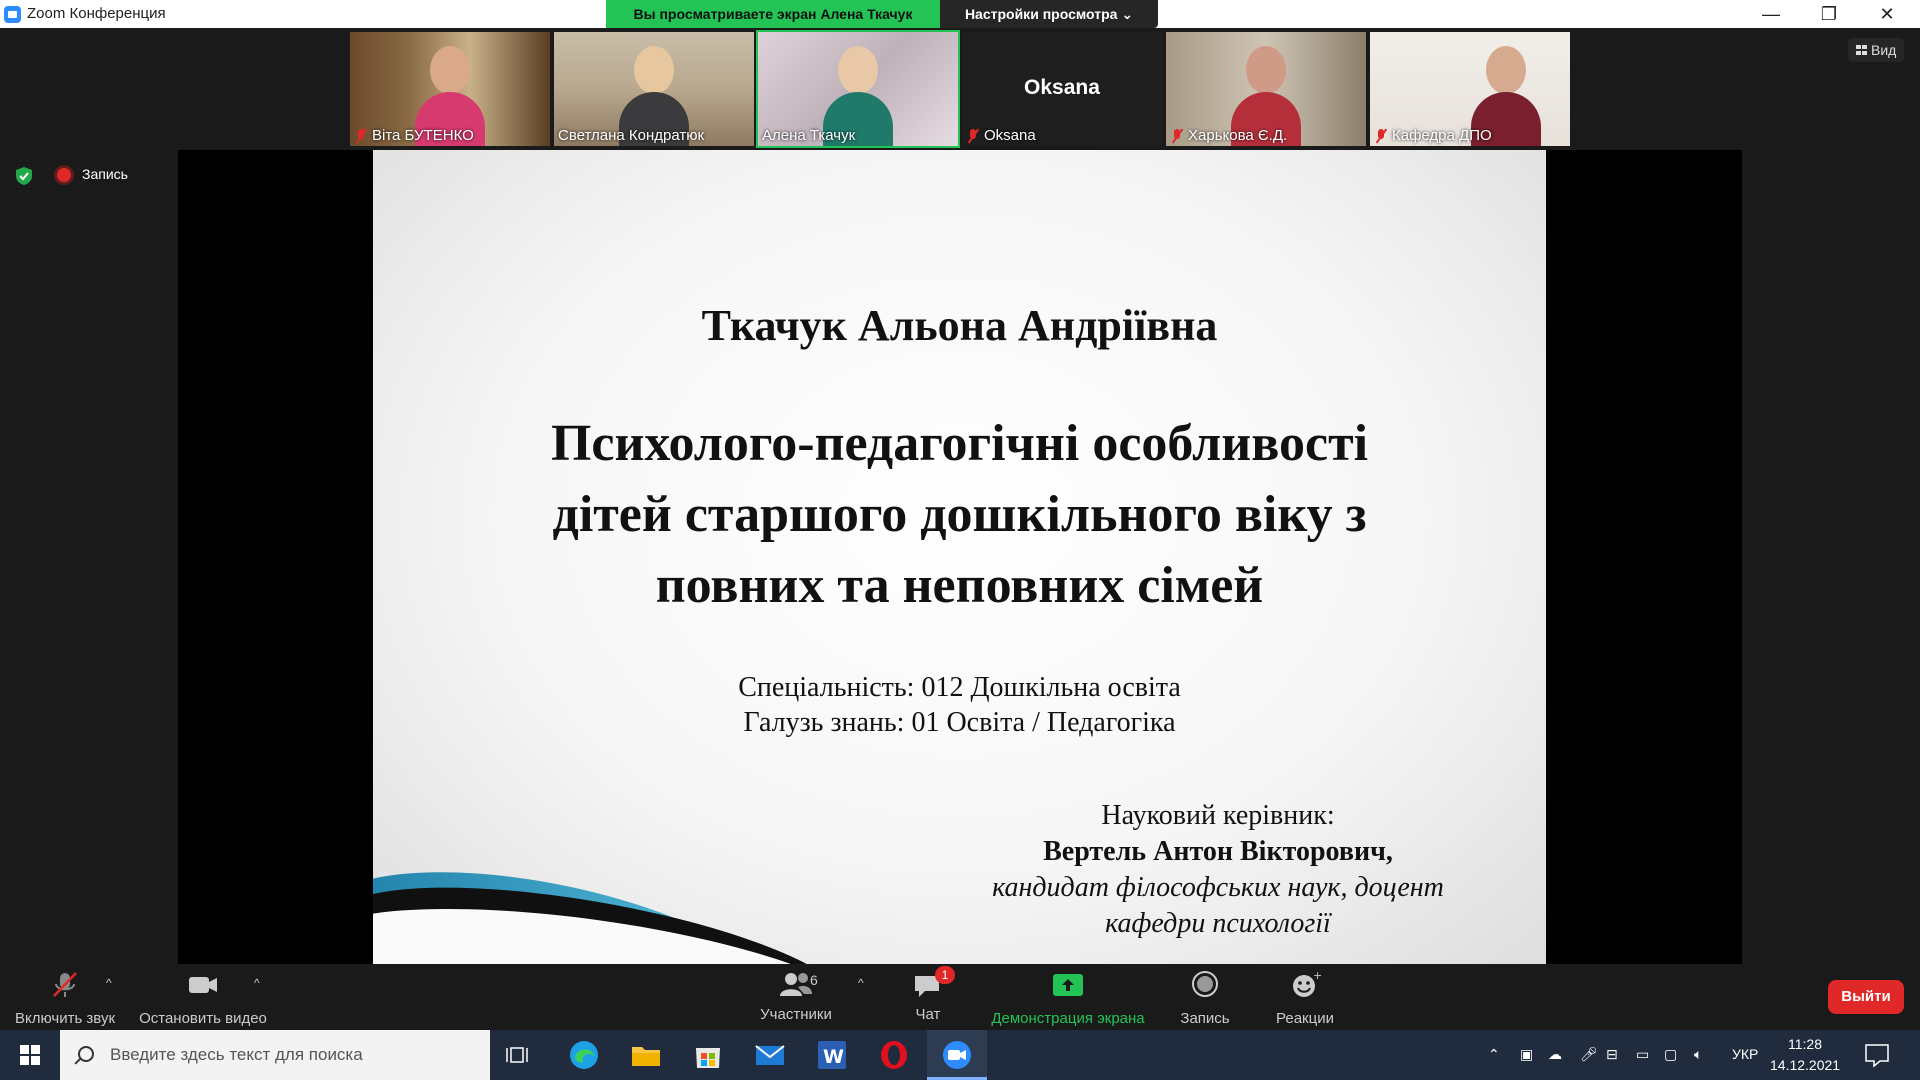 Image resolution: width=1920 pixels, height=1080 pixels. Describe the element at coordinates (1266, 89) in the screenshot. I see `participant-tile: Харькова Є.Д.` at that location.